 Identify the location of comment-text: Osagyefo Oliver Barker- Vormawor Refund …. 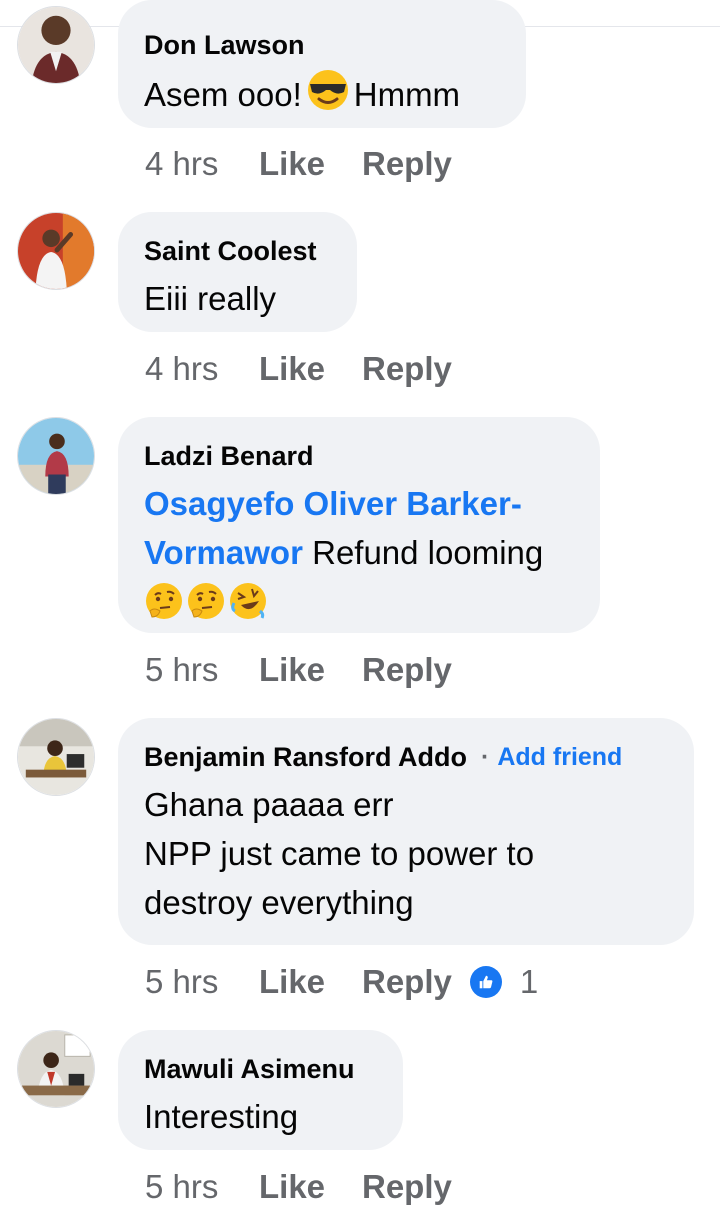
(344, 528).